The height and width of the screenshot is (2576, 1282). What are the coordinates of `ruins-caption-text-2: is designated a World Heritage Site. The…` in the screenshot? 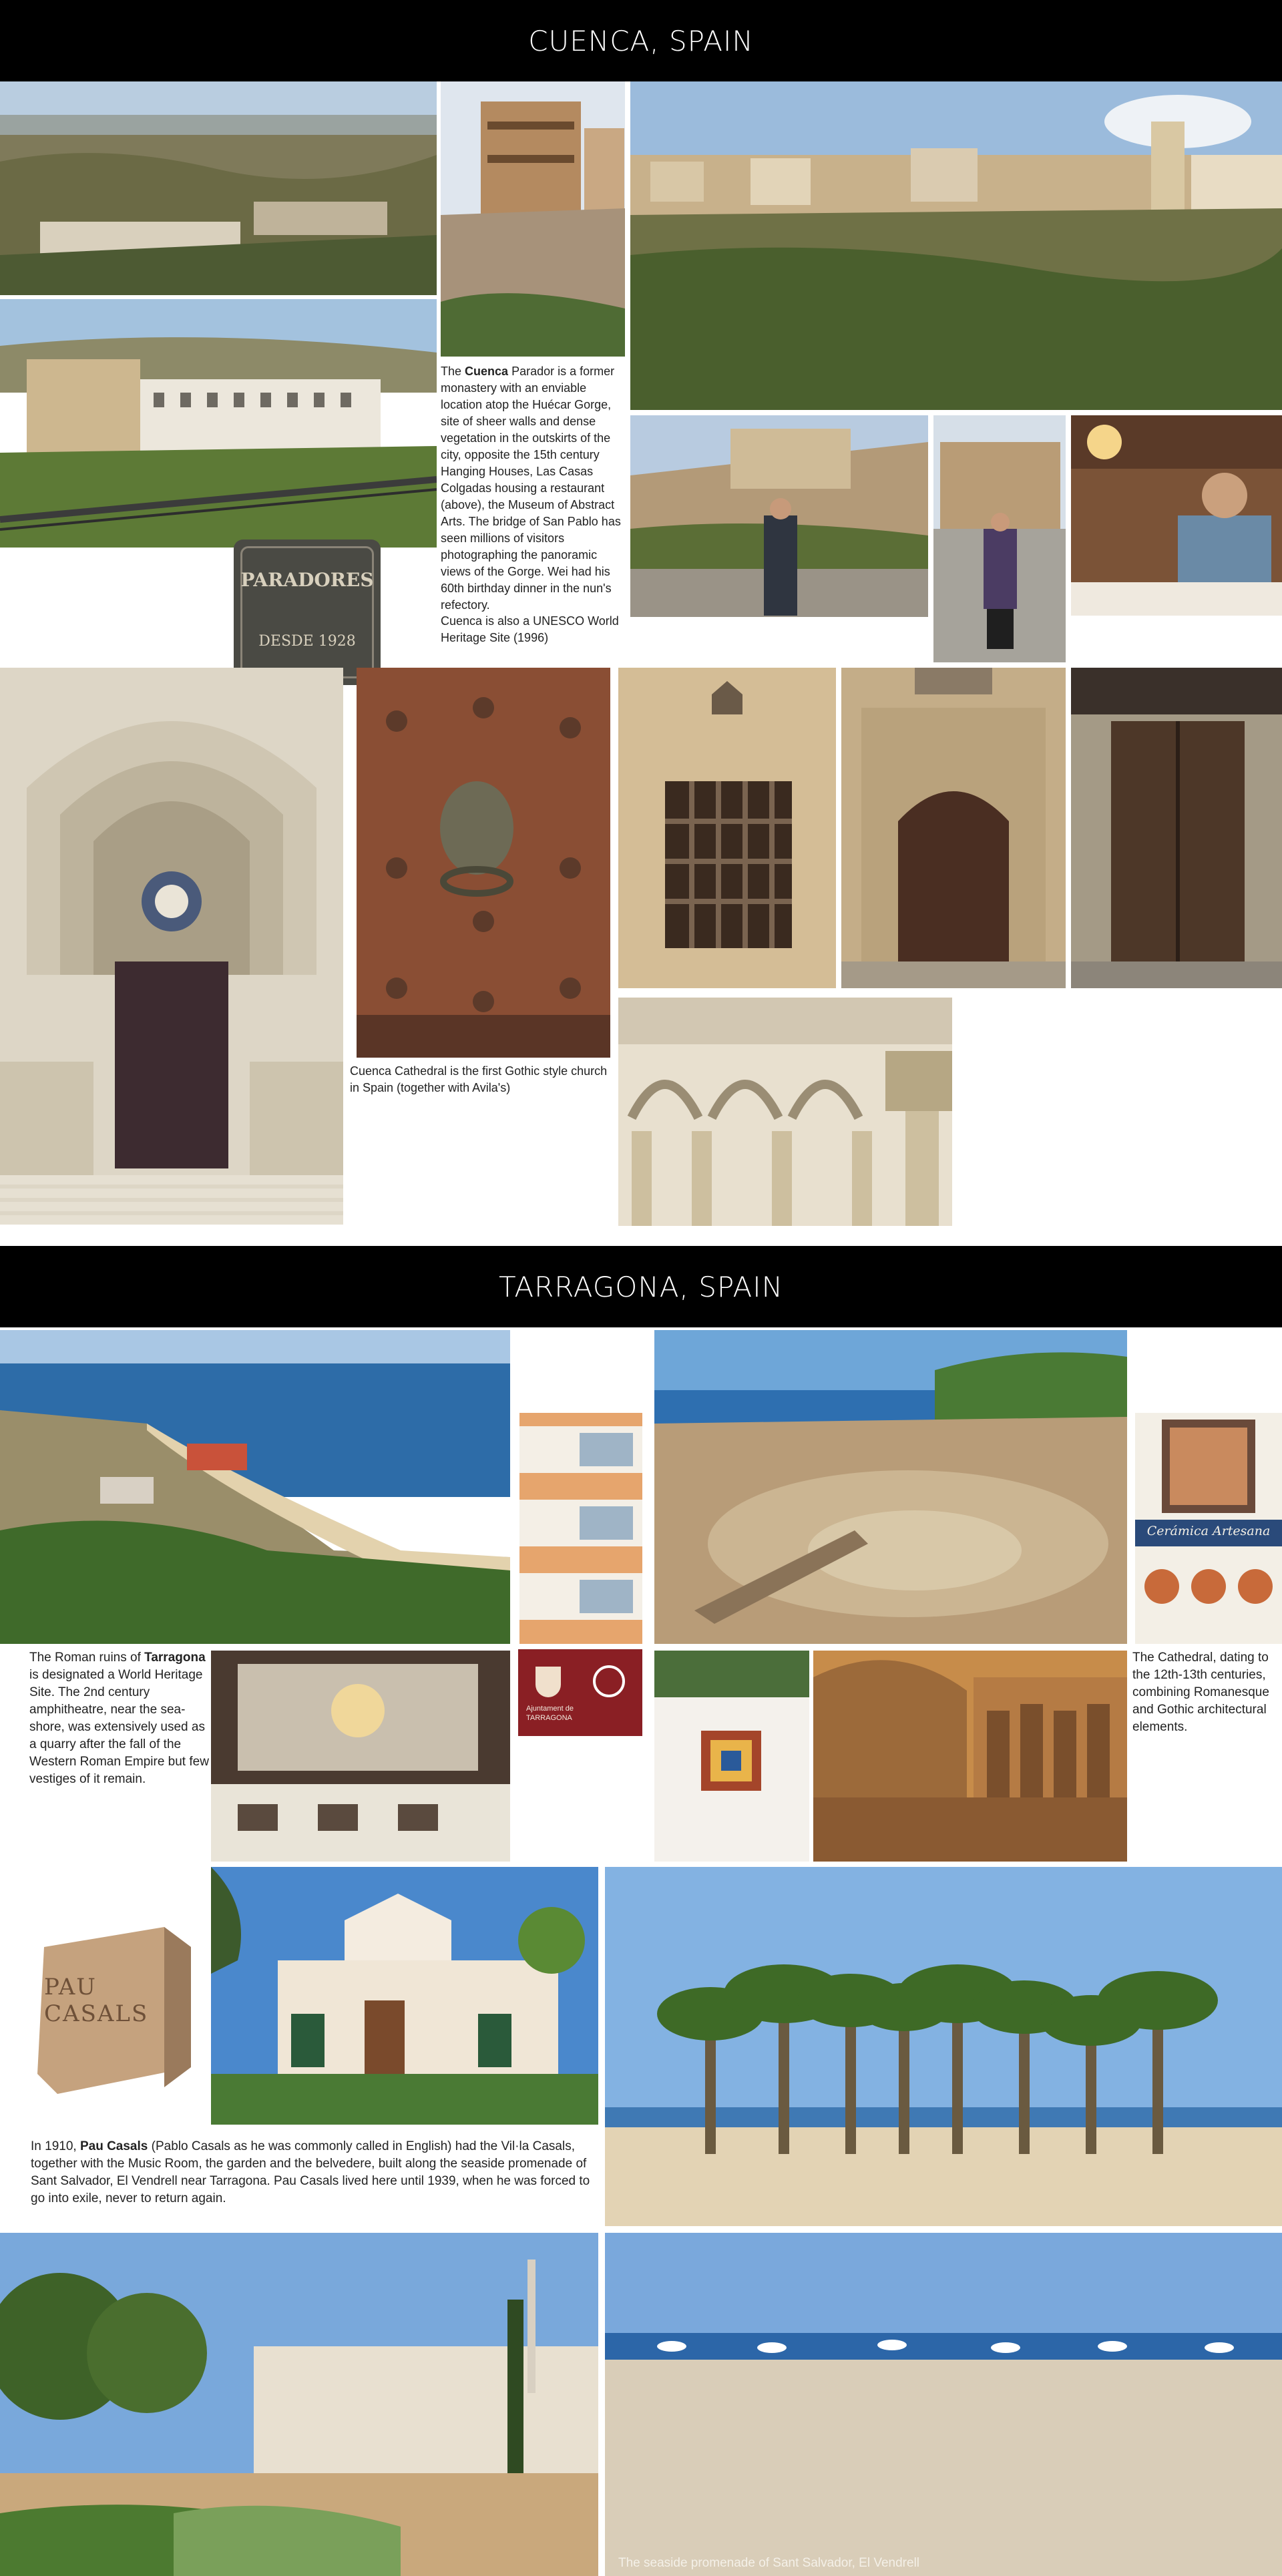 It's located at (119, 1727).